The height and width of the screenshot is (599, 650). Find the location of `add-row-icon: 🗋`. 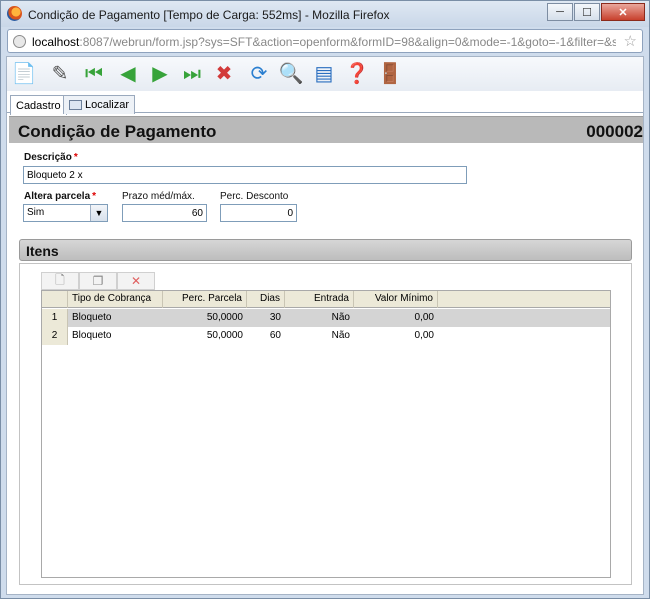

add-row-icon: 🗋 is located at coordinates (60, 281).